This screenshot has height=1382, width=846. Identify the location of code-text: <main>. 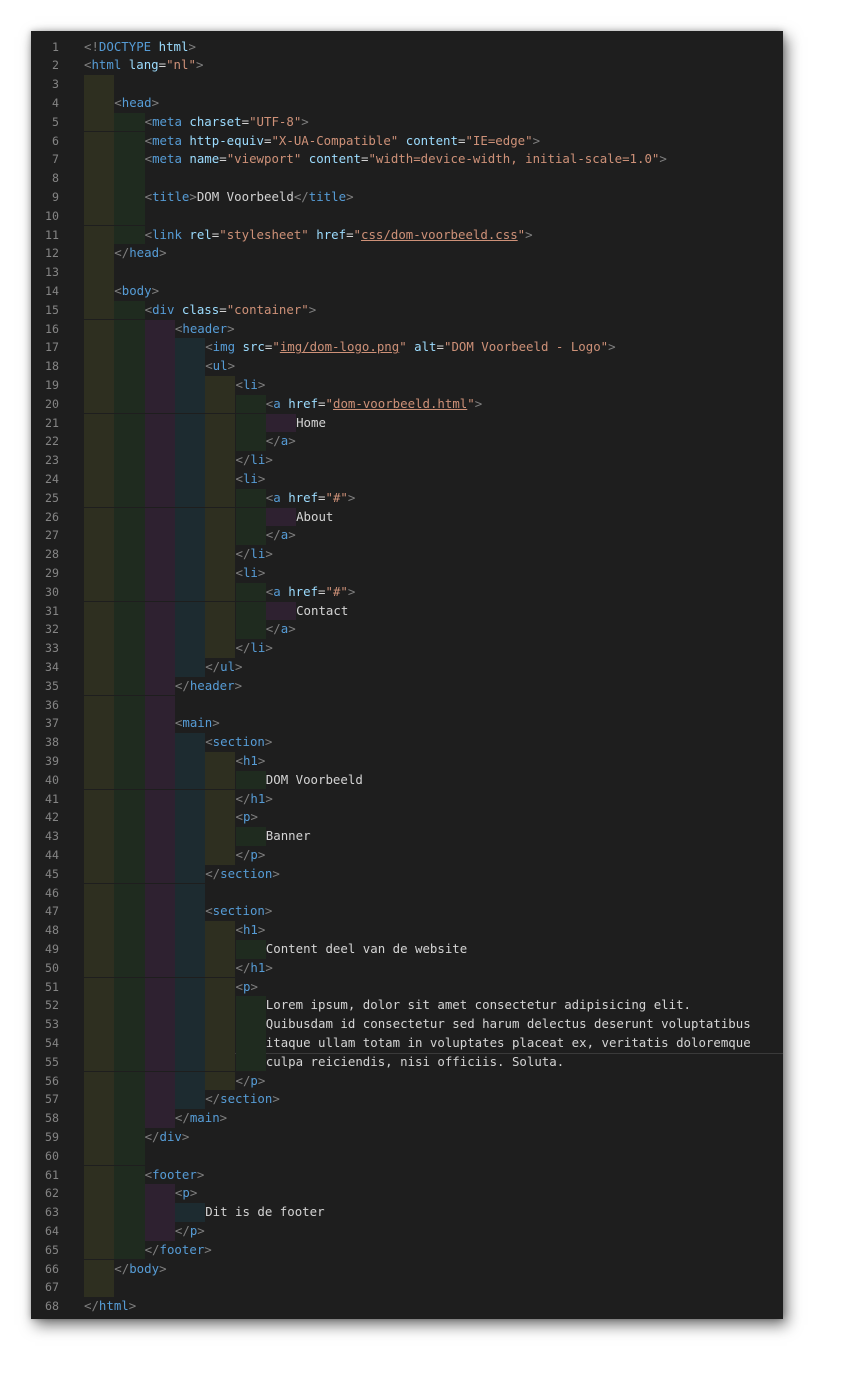
(197, 723).